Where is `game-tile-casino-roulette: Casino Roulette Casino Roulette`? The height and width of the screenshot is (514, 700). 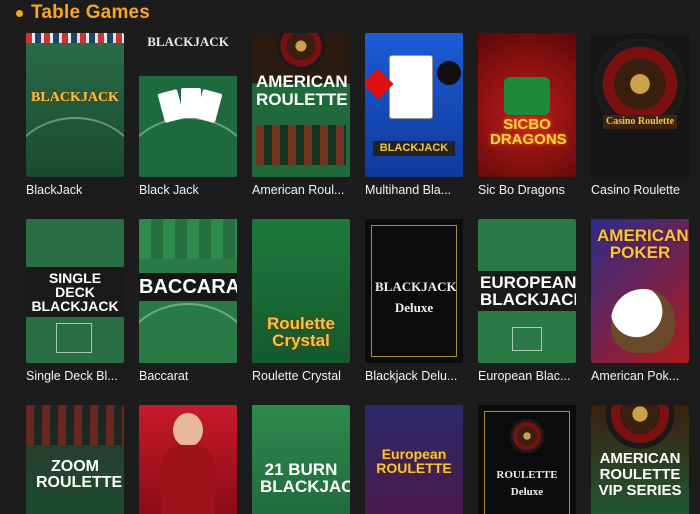
game-tile-casino-roulette: Casino Roulette Casino Roulette is located at coordinates (640, 115).